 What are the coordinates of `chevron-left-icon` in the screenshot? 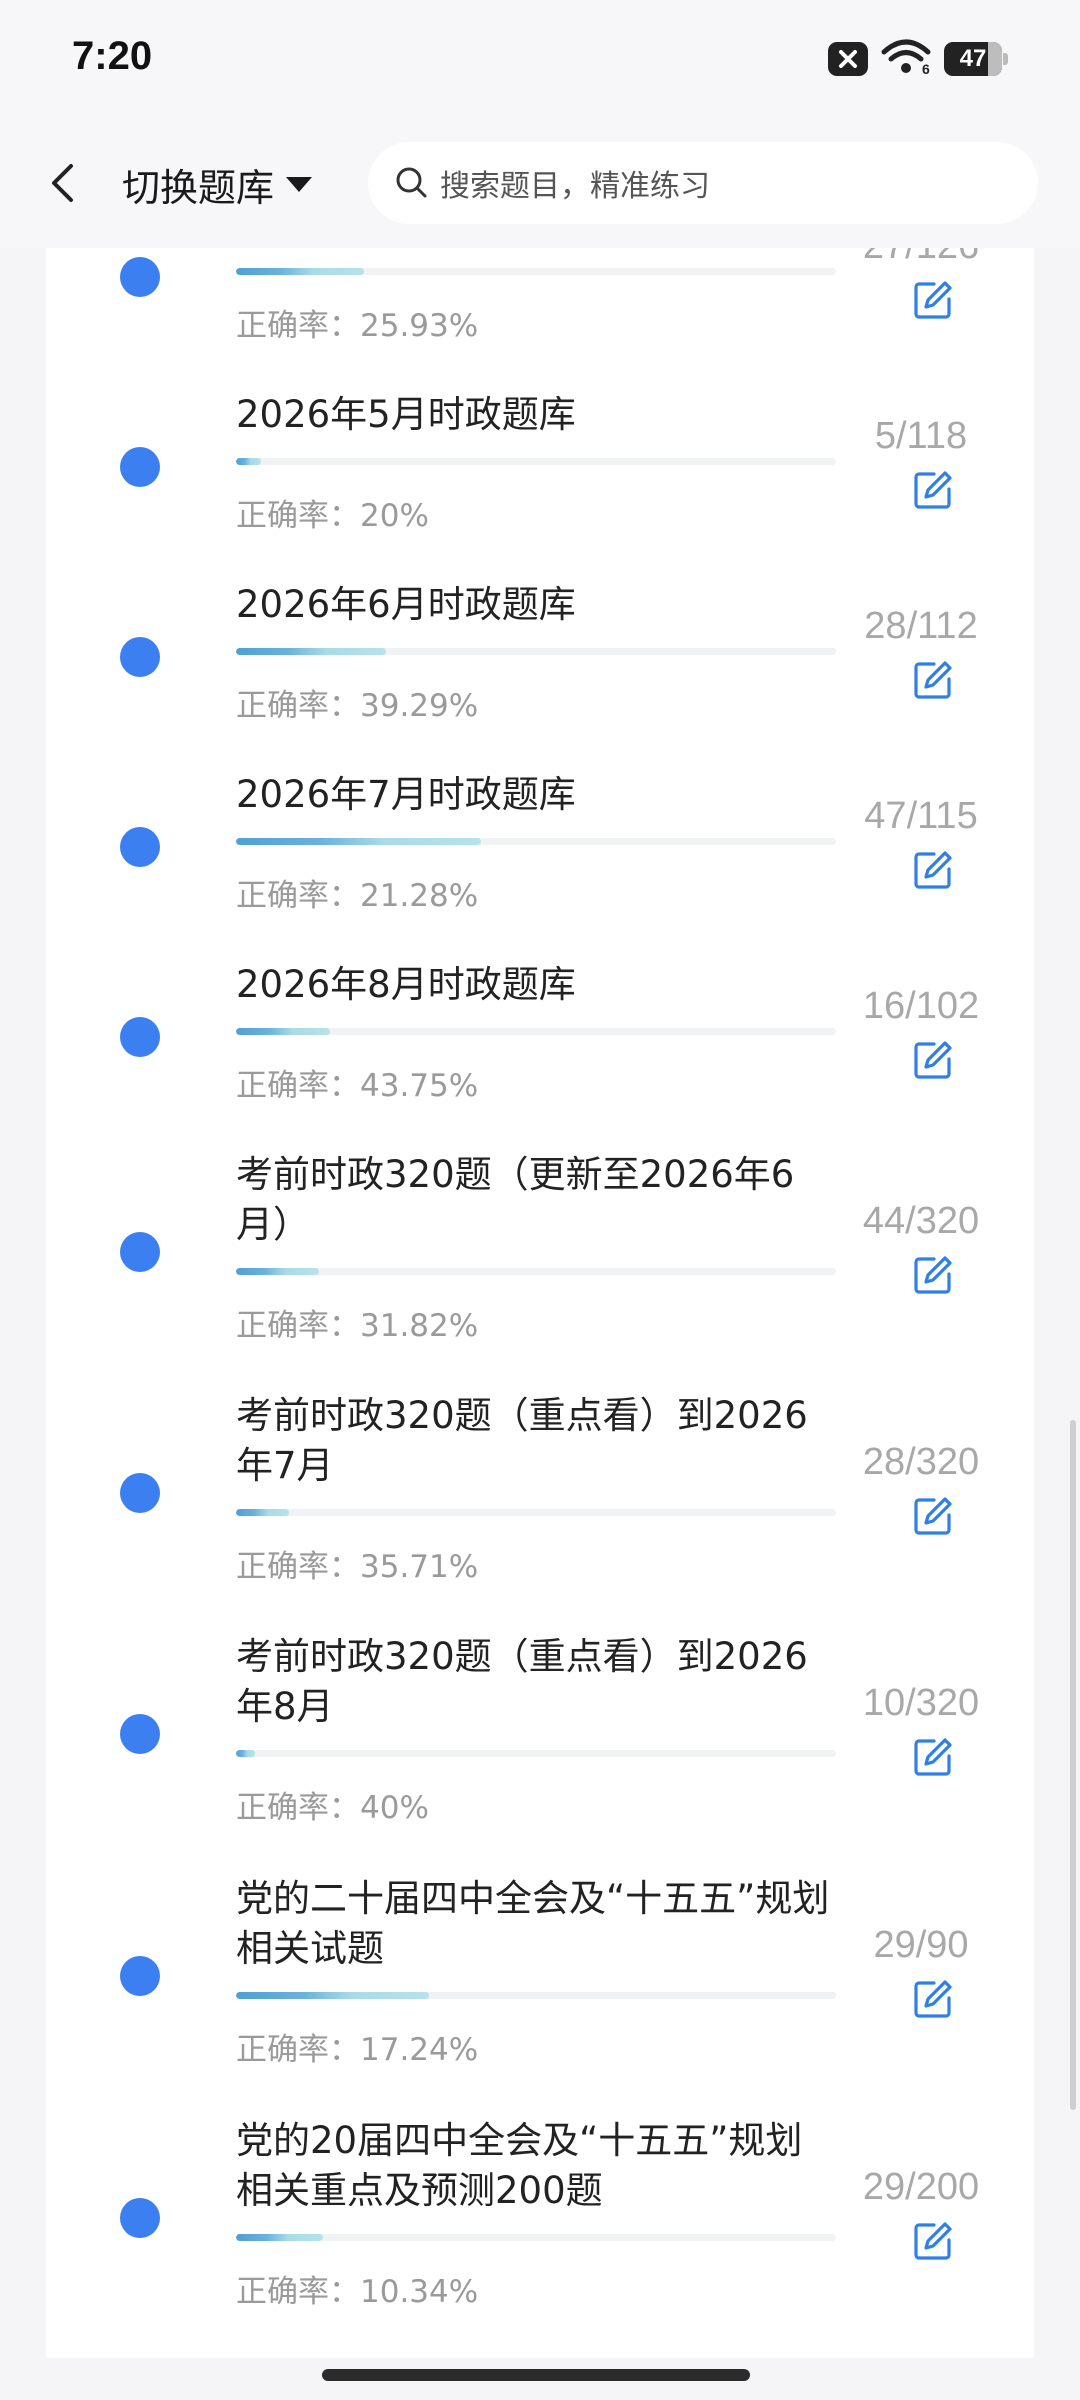 It's located at (62, 183).